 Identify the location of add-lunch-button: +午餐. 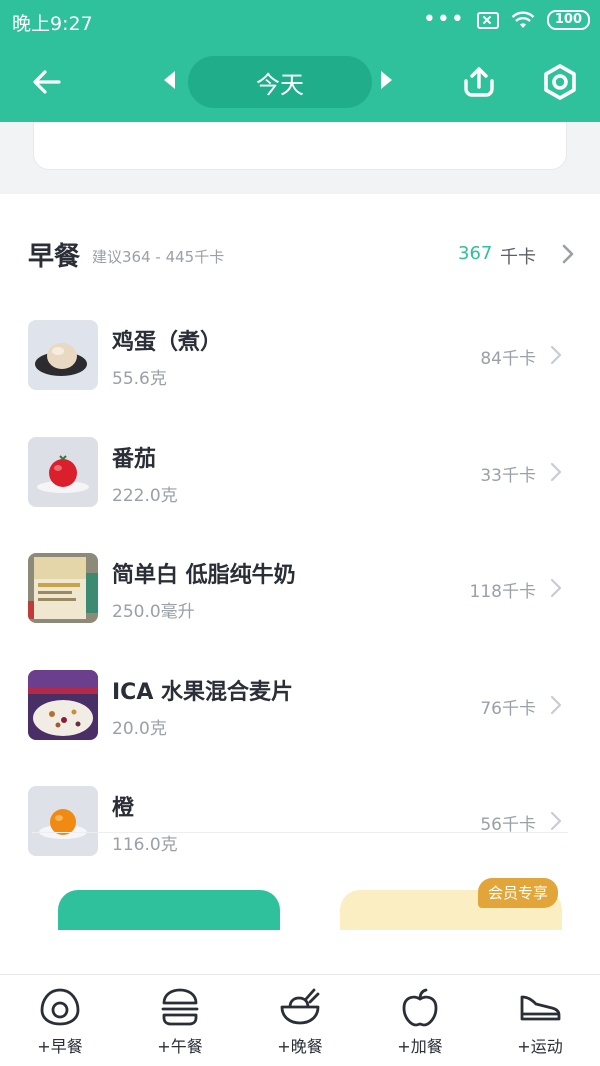
(180, 1020).